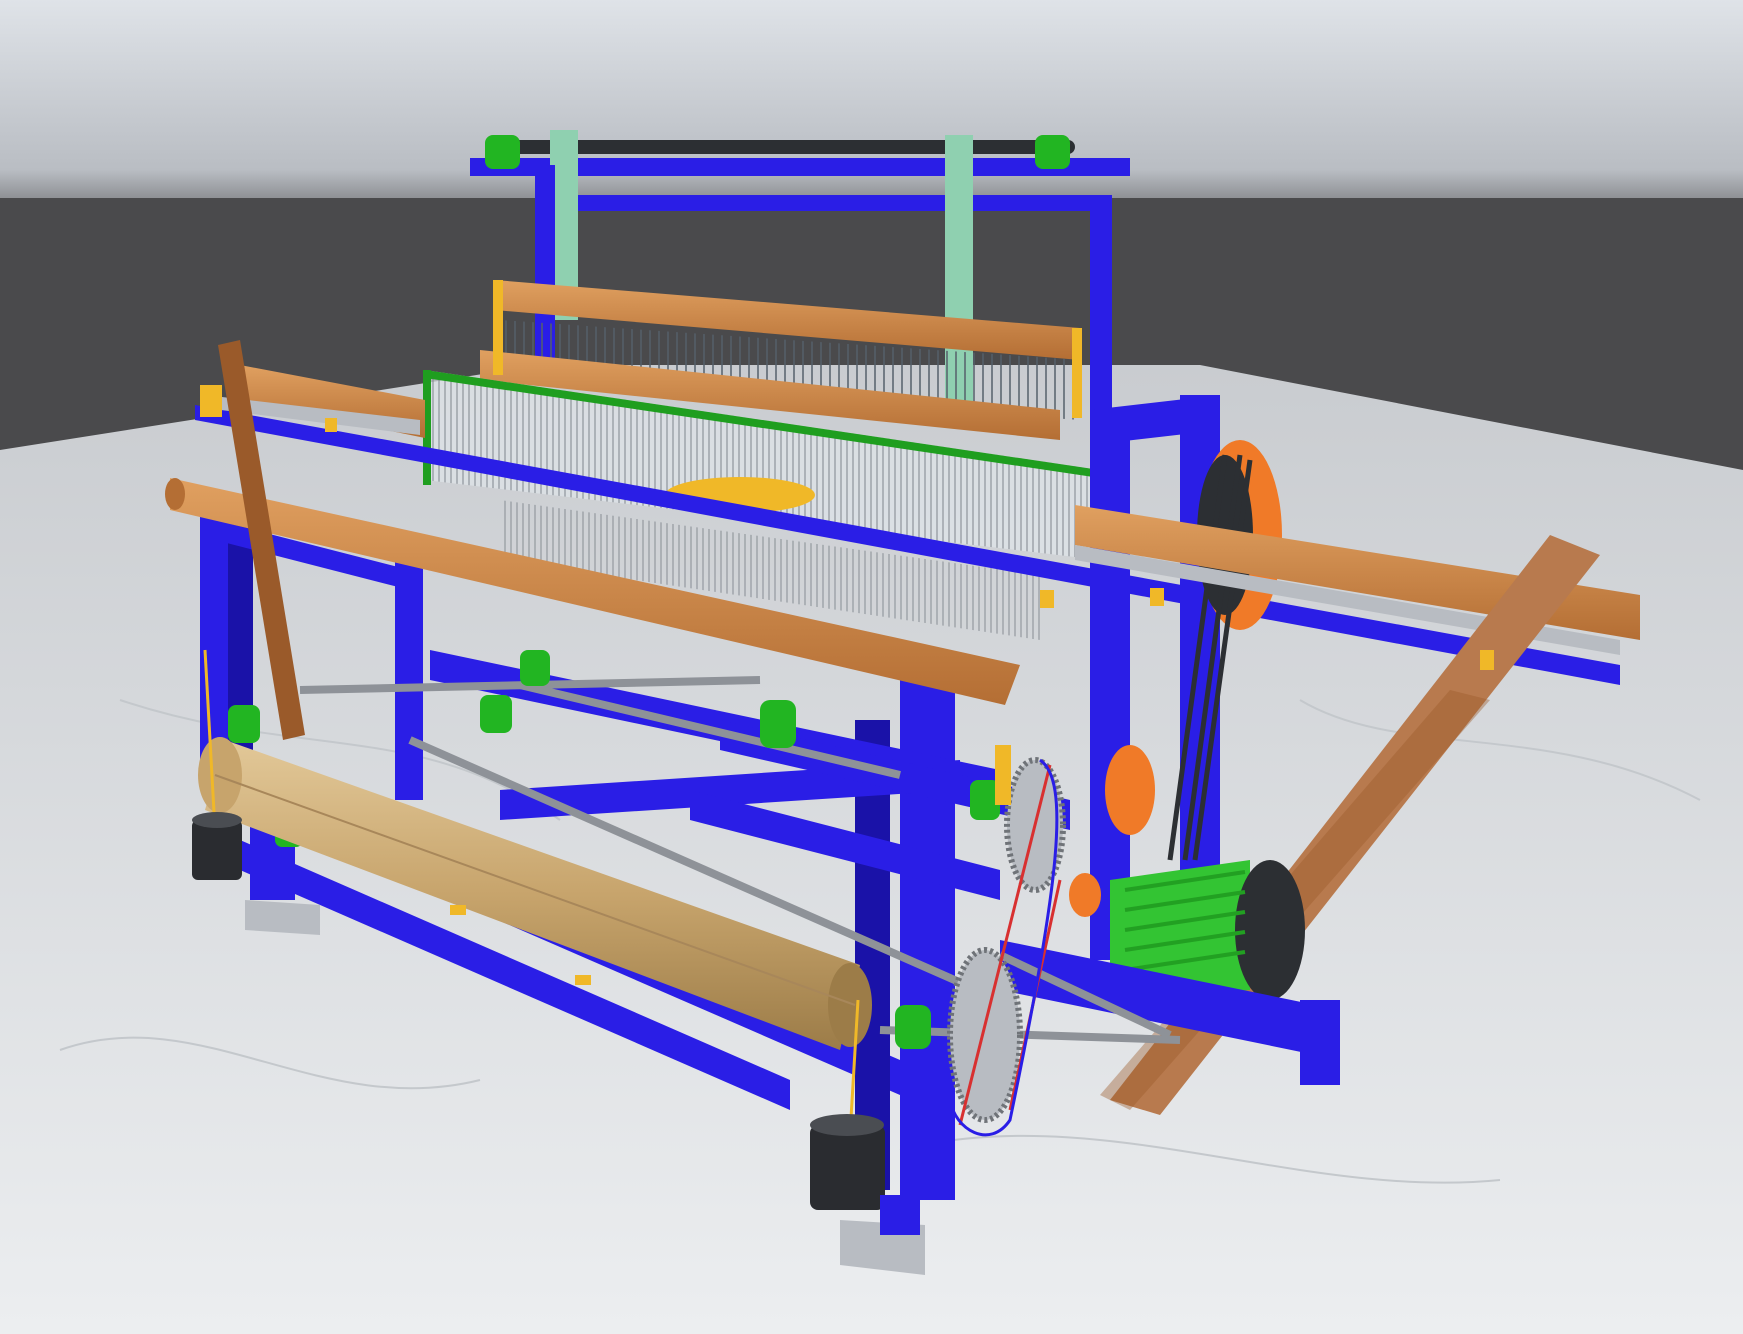 The width and height of the screenshot is (1743, 1334). Describe the element at coordinates (1052, 152) in the screenshot. I see `bearing-right` at that location.